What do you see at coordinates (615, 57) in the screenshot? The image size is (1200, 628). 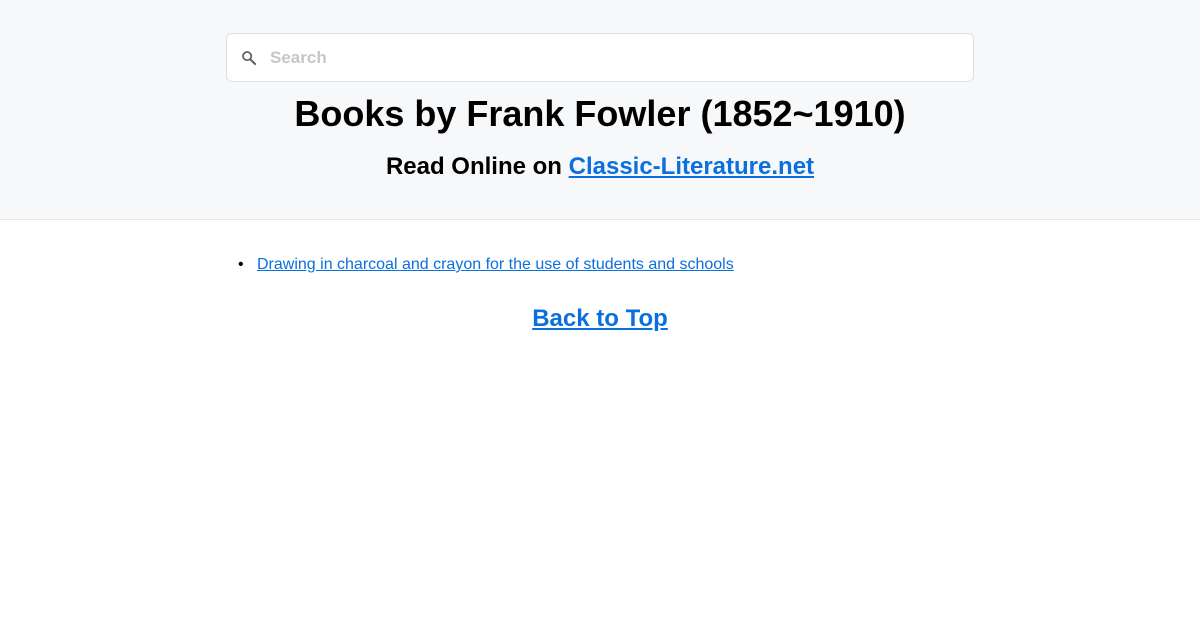 I see `search-input` at bounding box center [615, 57].